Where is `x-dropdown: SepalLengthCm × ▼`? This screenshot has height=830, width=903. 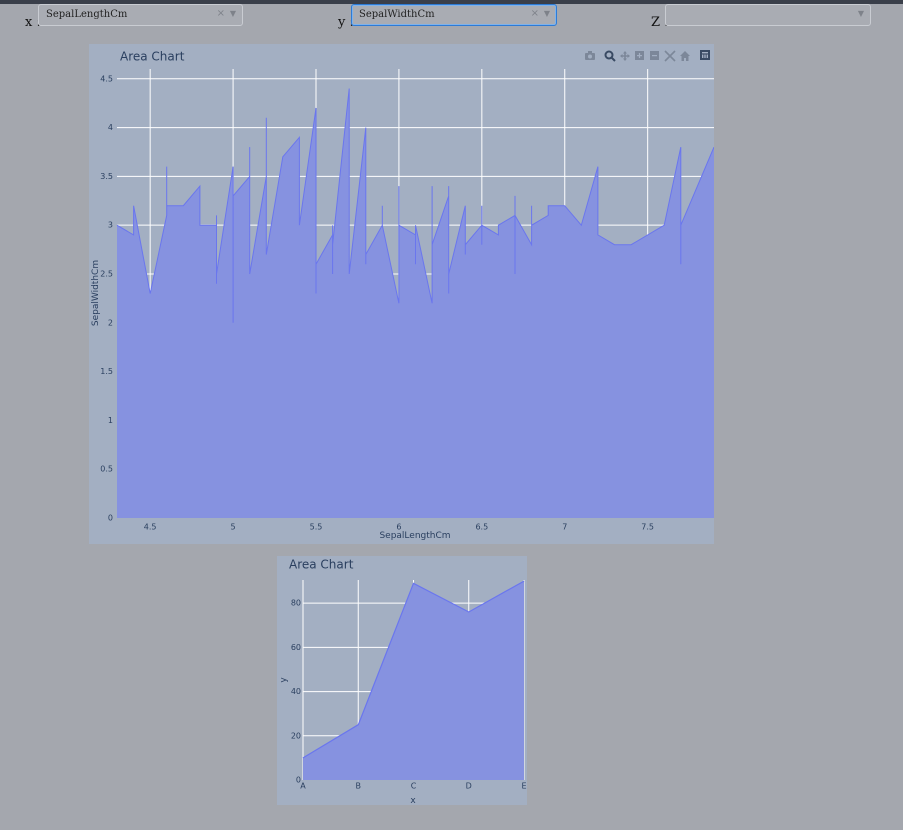 x-dropdown: SepalLengthCm × ▼ is located at coordinates (140, 15).